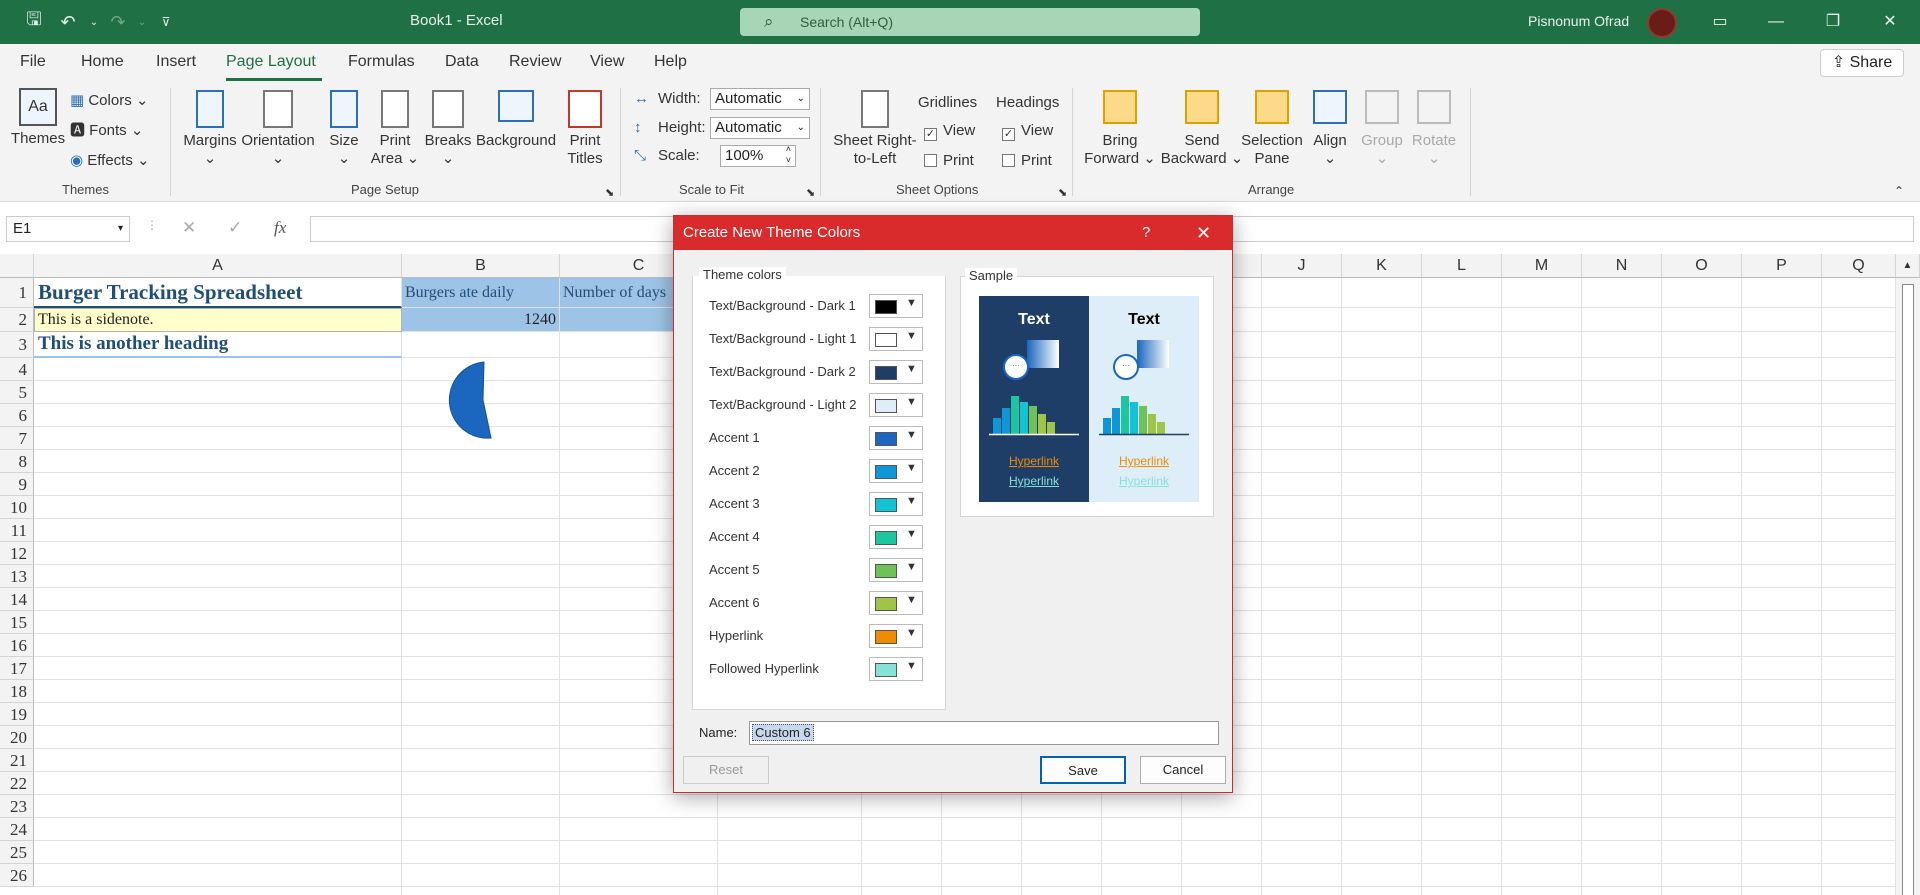 The width and height of the screenshot is (1920, 895). I want to click on tab-file: File, so click(33, 62).